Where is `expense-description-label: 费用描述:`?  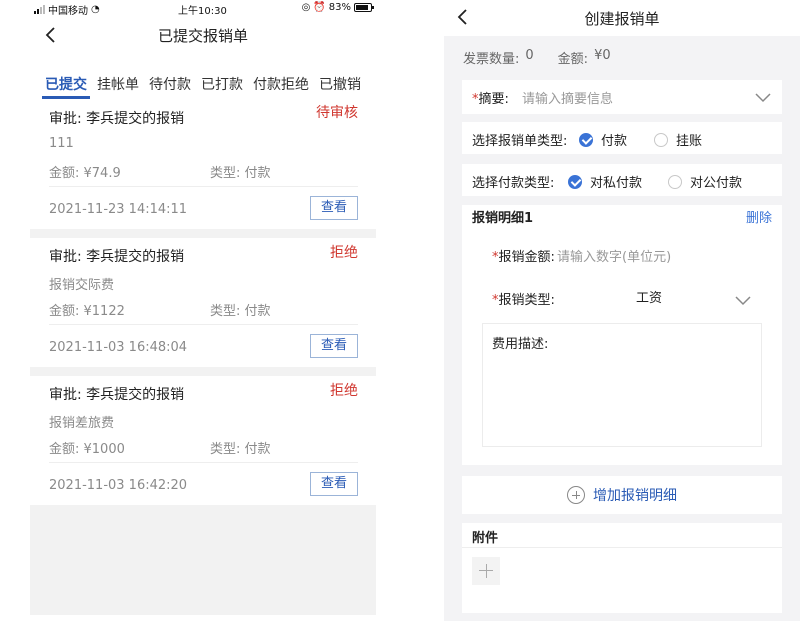 expense-description-label: 费用描述: is located at coordinates (520, 344).